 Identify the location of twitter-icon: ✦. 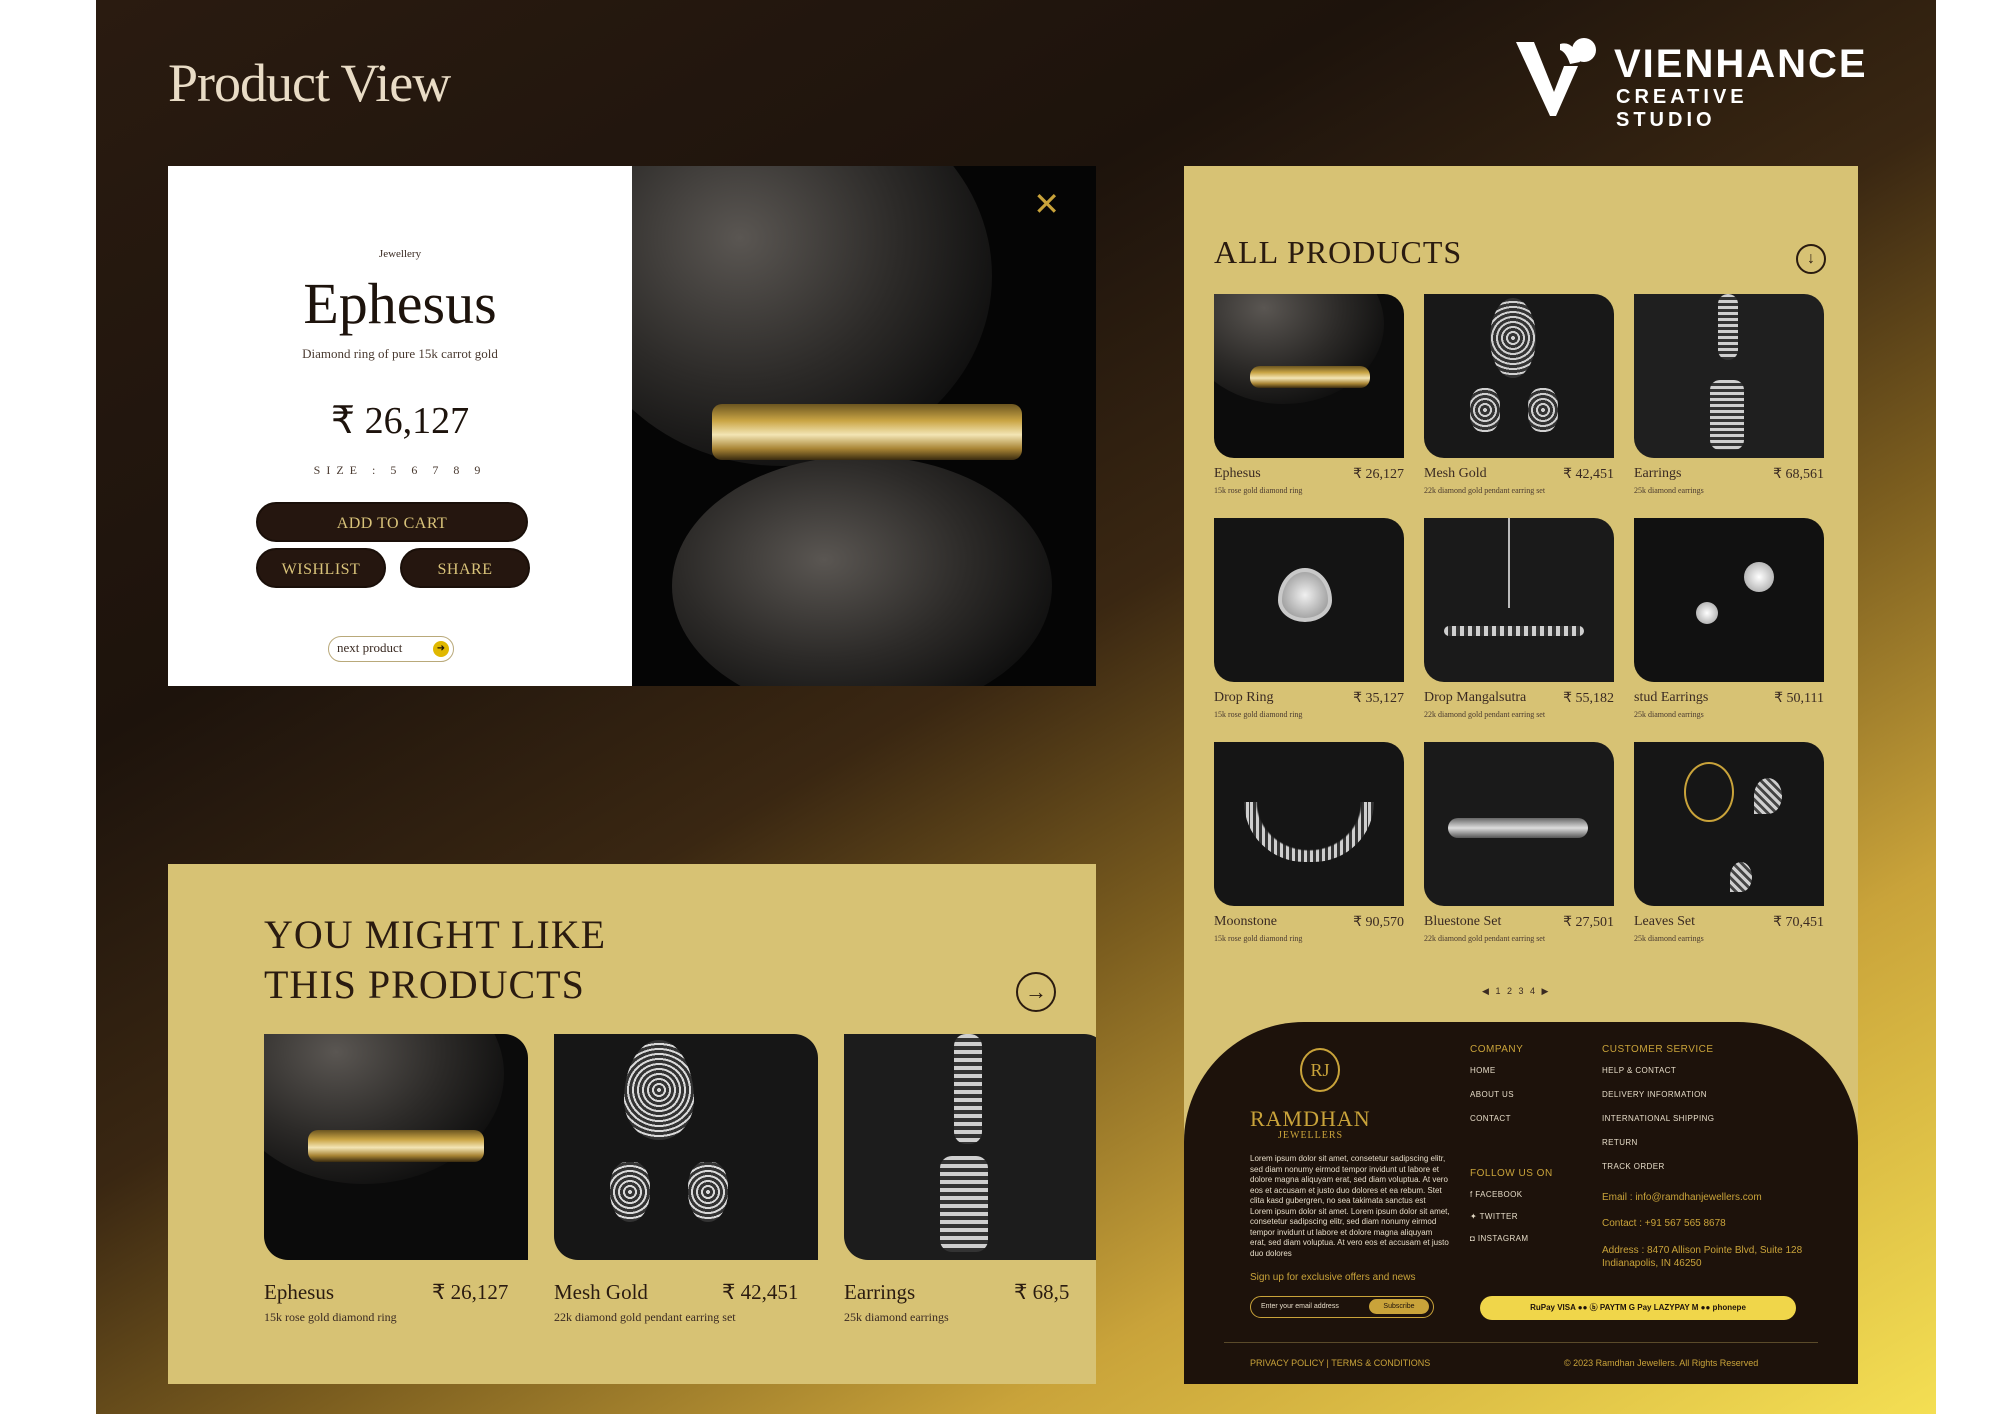
(1475, 1216).